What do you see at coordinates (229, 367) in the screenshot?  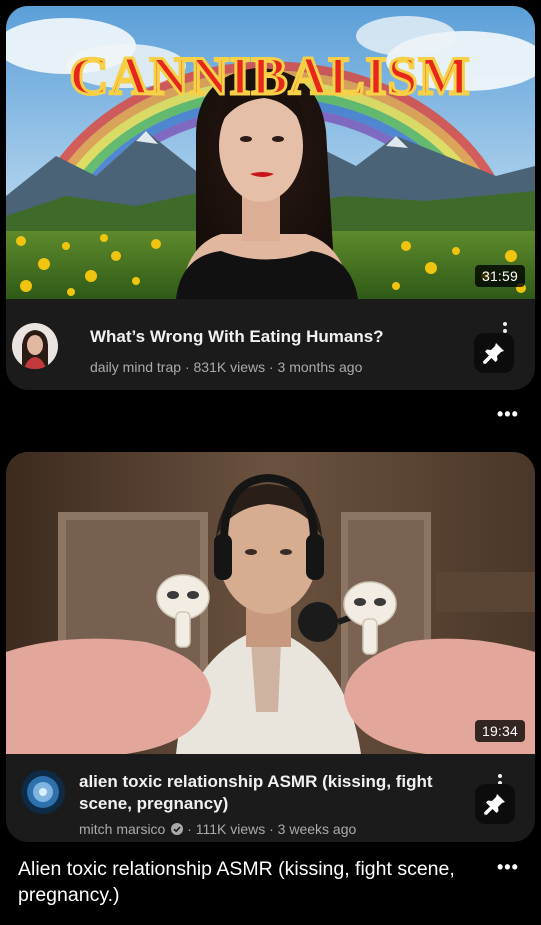 I see `view-count: 831K views` at bounding box center [229, 367].